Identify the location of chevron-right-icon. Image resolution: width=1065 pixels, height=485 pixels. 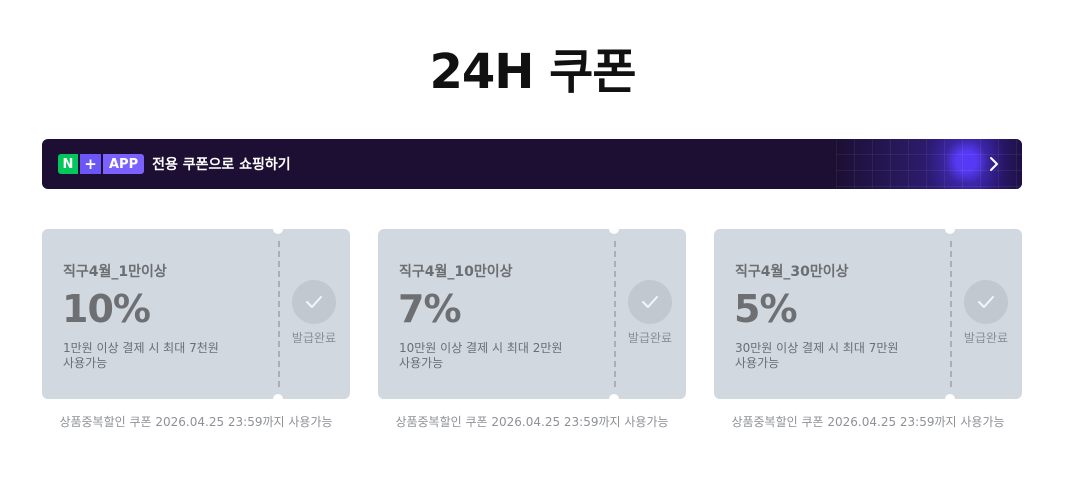
(994, 164).